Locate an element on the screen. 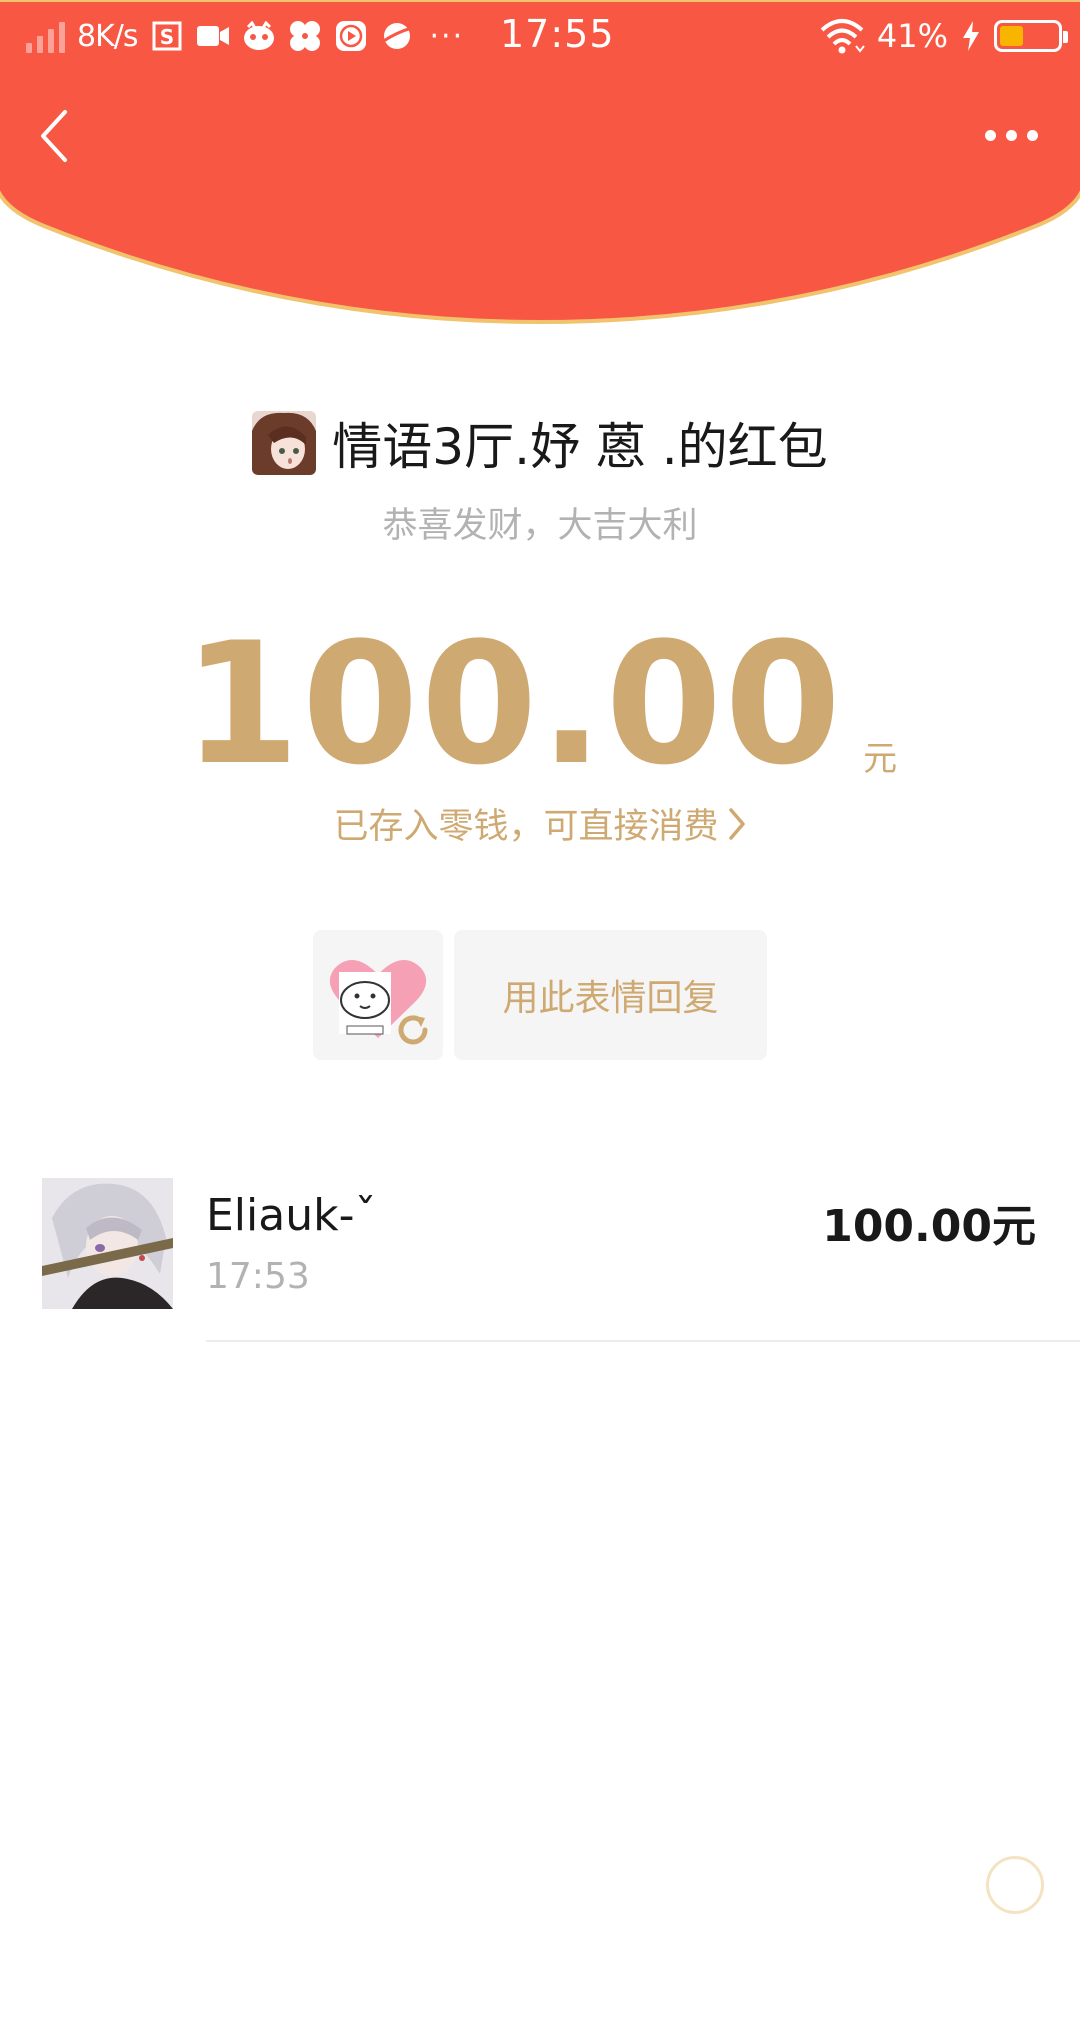  amount-display: 100.00 元 is located at coordinates (540, 704).